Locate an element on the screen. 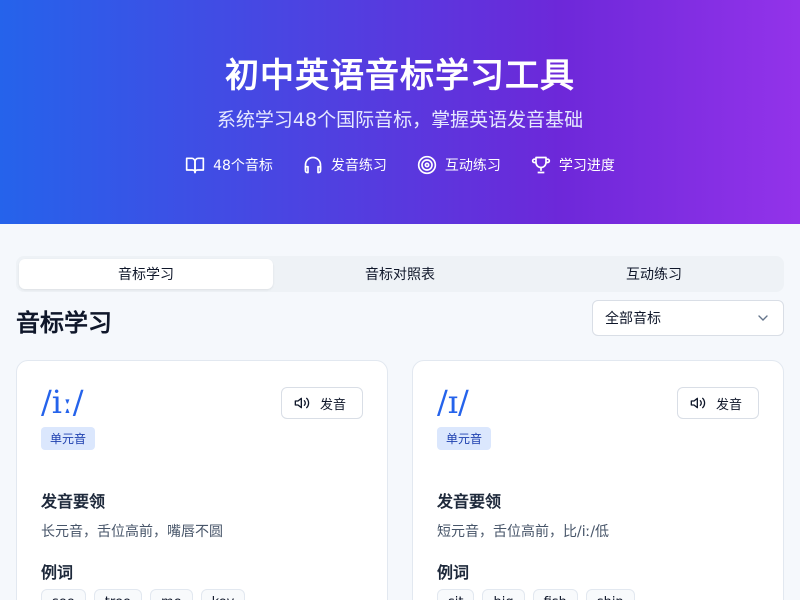 The height and width of the screenshot is (600, 800). page-title: 初中英语音标学习工具 is located at coordinates (400, 76).